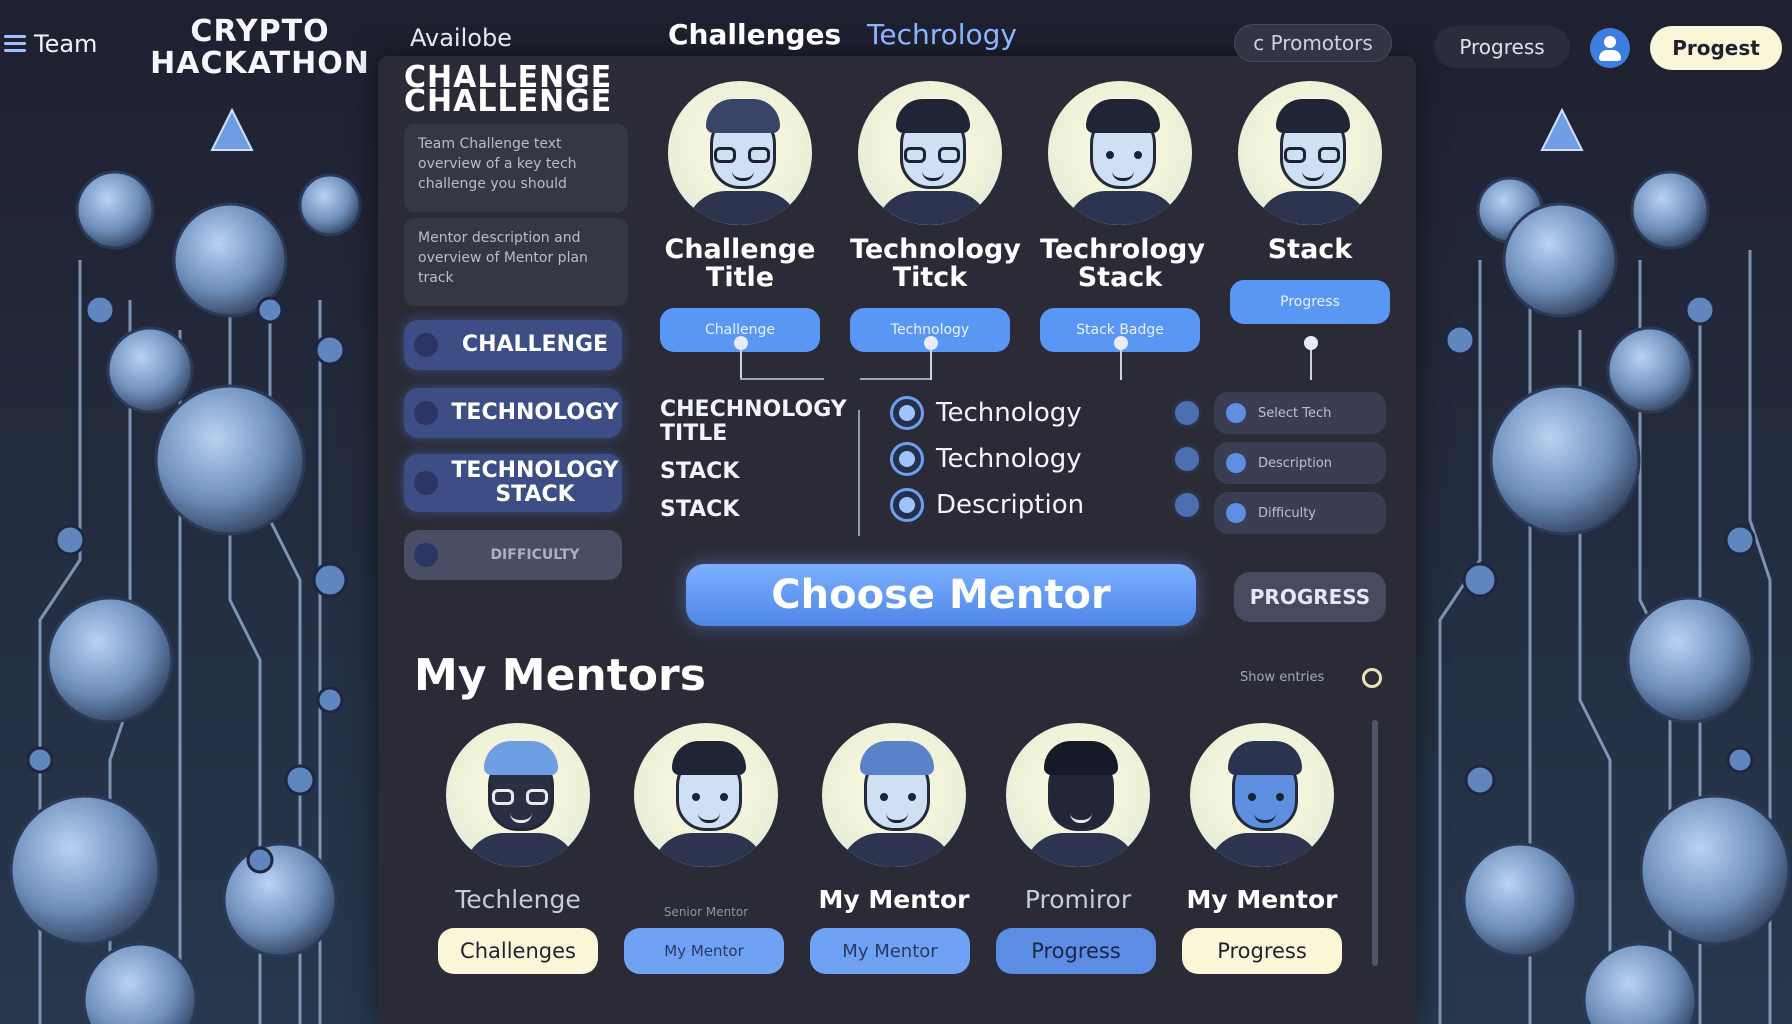 This screenshot has height=1024, width=1792. Describe the element at coordinates (942, 34) in the screenshot. I see `tab-technology: Techrology` at that location.